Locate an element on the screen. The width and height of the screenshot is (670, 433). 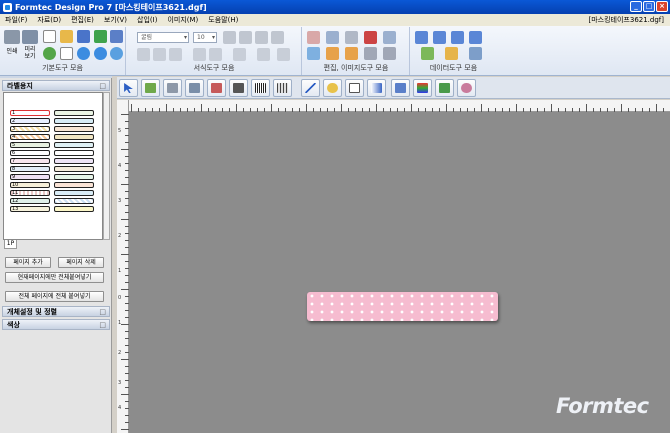
last-record-icon is located at coordinates (475, 37).